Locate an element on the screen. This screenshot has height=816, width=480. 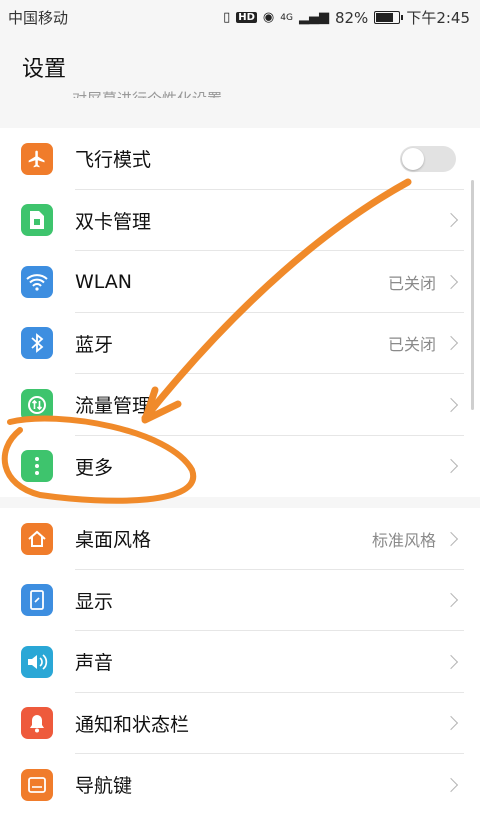
home-style-icon is located at coordinates (37, 538).